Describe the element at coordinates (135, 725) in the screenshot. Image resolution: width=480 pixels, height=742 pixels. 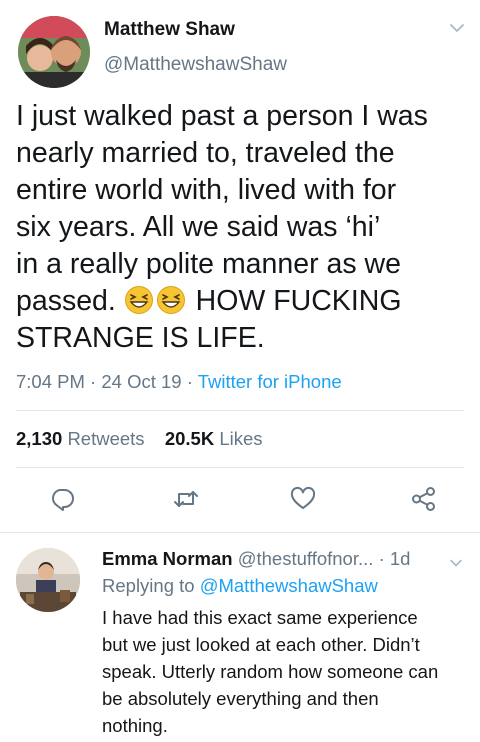
I see `reply-text-line: nothing.` at that location.